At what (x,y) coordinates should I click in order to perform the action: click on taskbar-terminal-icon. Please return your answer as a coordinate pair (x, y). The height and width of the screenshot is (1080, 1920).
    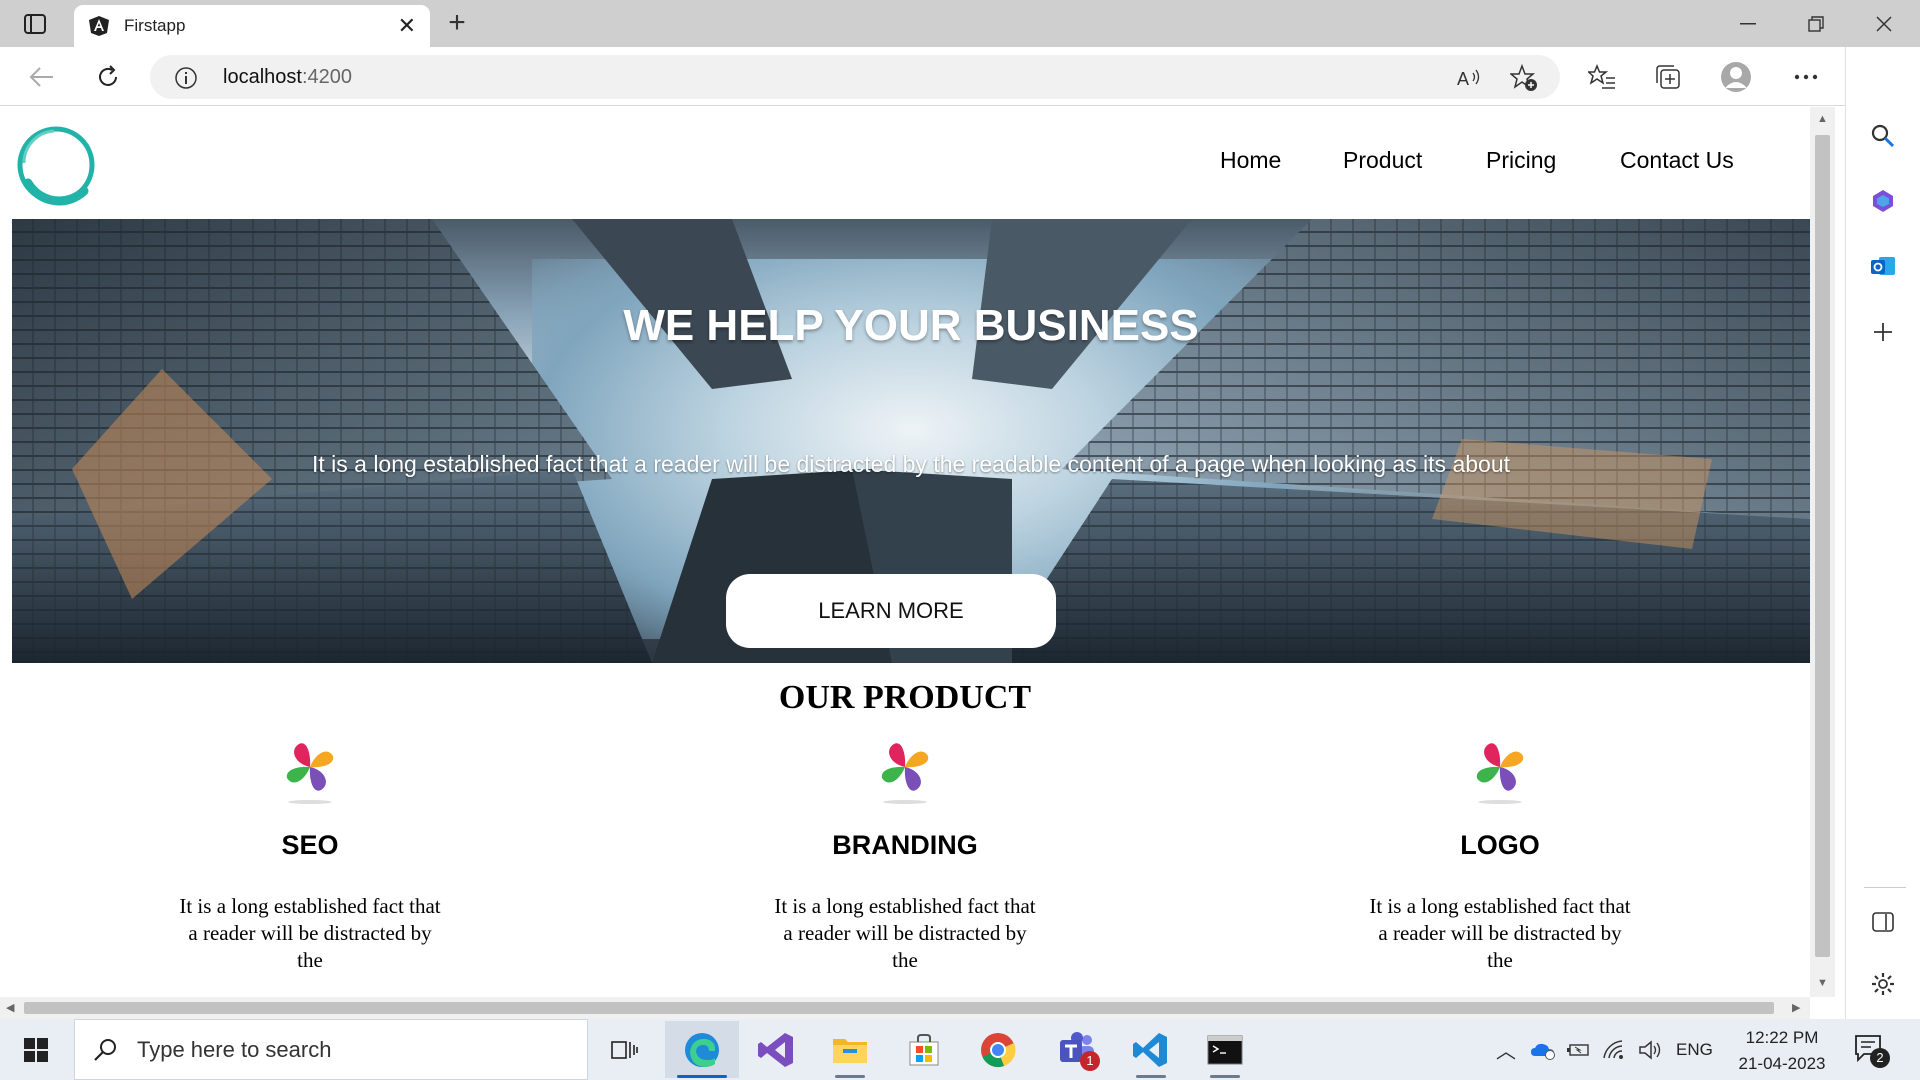
    Looking at the image, I should click on (1225, 1049).